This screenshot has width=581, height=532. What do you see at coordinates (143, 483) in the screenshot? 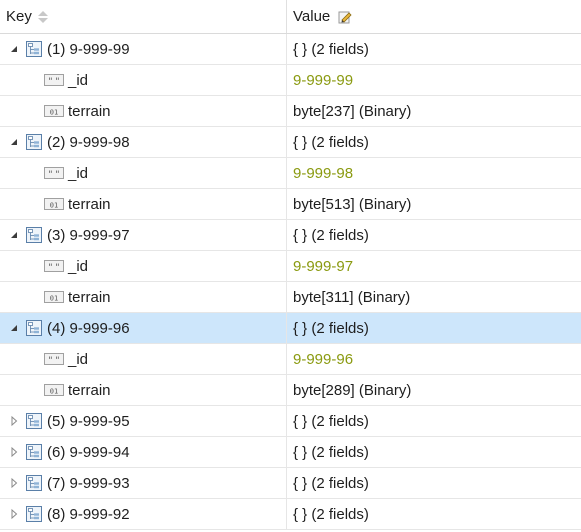
I see `key-cell: (7) 9-999-93` at bounding box center [143, 483].